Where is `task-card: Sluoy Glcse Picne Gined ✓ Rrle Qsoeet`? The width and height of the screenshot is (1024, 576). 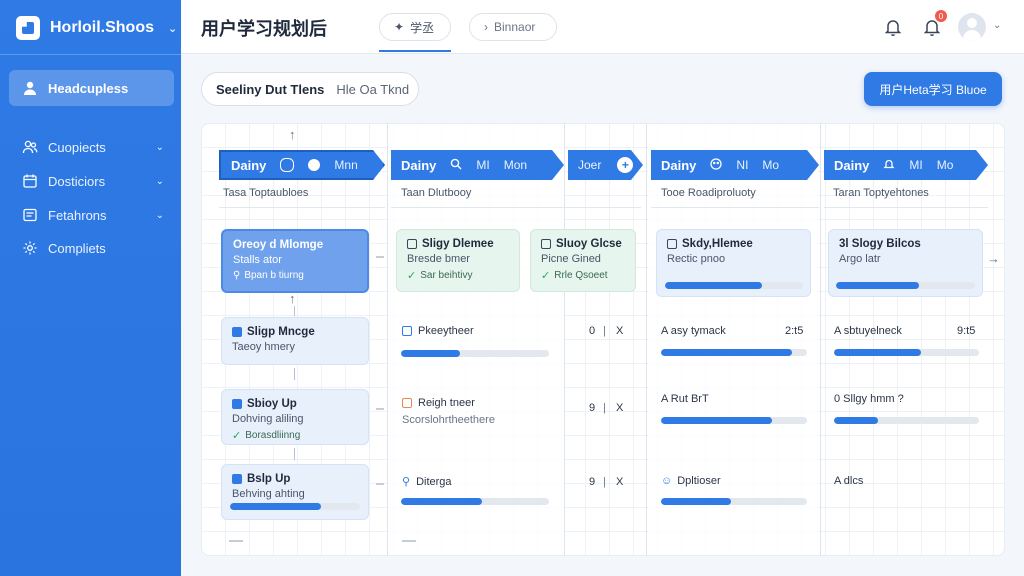
task-card: Sluoy Glcse Picne Gined ✓ Rrle Qsoeet is located at coordinates (583, 260).